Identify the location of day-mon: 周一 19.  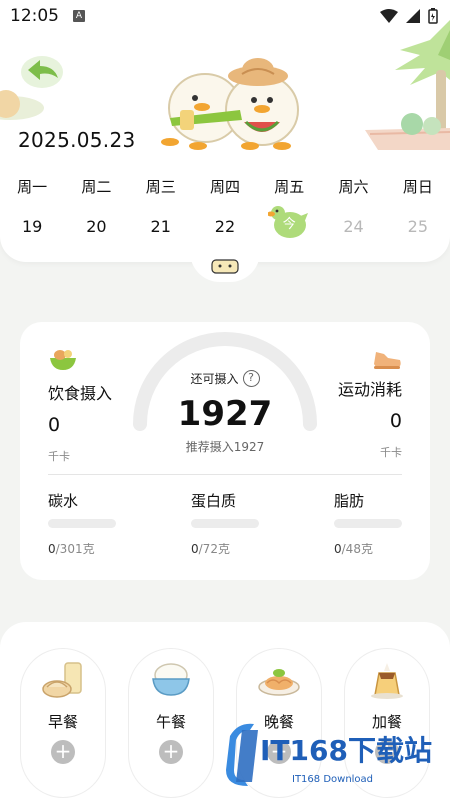
(32, 207).